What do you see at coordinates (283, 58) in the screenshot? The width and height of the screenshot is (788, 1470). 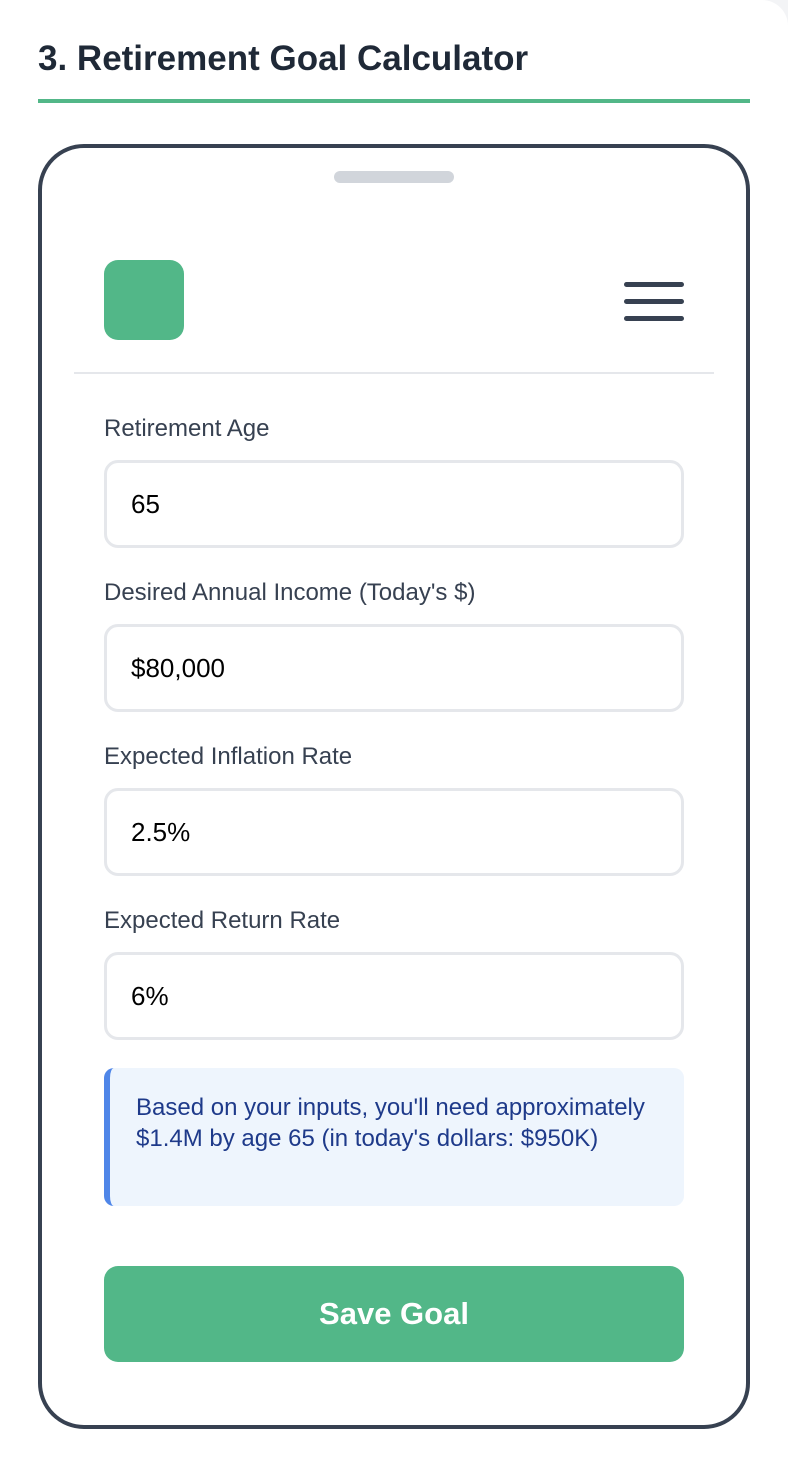 I see `section-title: 3. Retirement Goal Calculator` at bounding box center [283, 58].